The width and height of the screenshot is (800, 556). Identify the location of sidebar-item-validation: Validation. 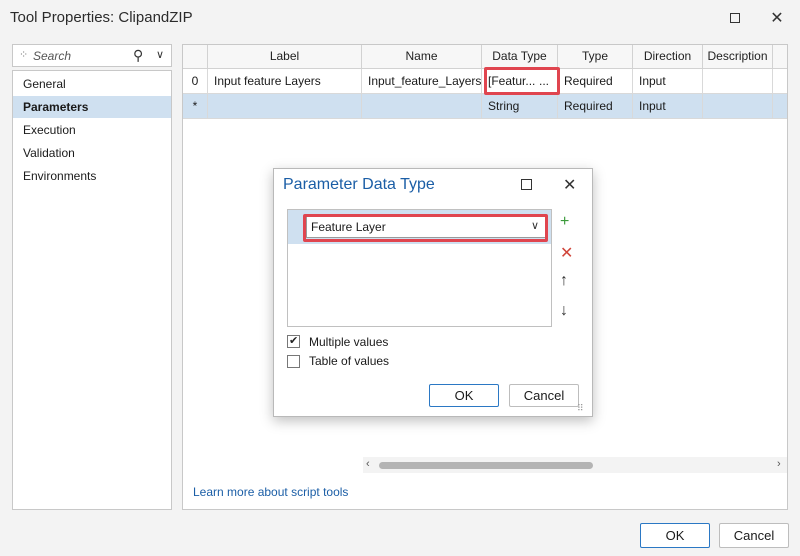
(92, 153).